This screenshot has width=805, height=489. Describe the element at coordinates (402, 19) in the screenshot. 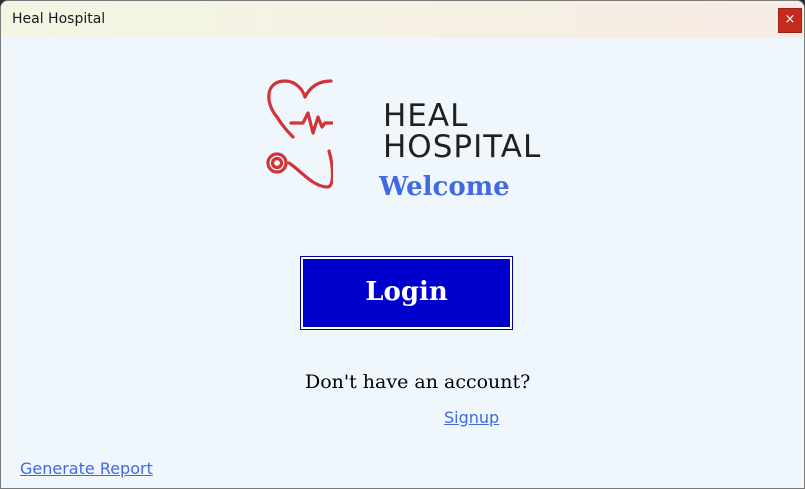

I see `title-bar: Heal Hospital ×` at that location.